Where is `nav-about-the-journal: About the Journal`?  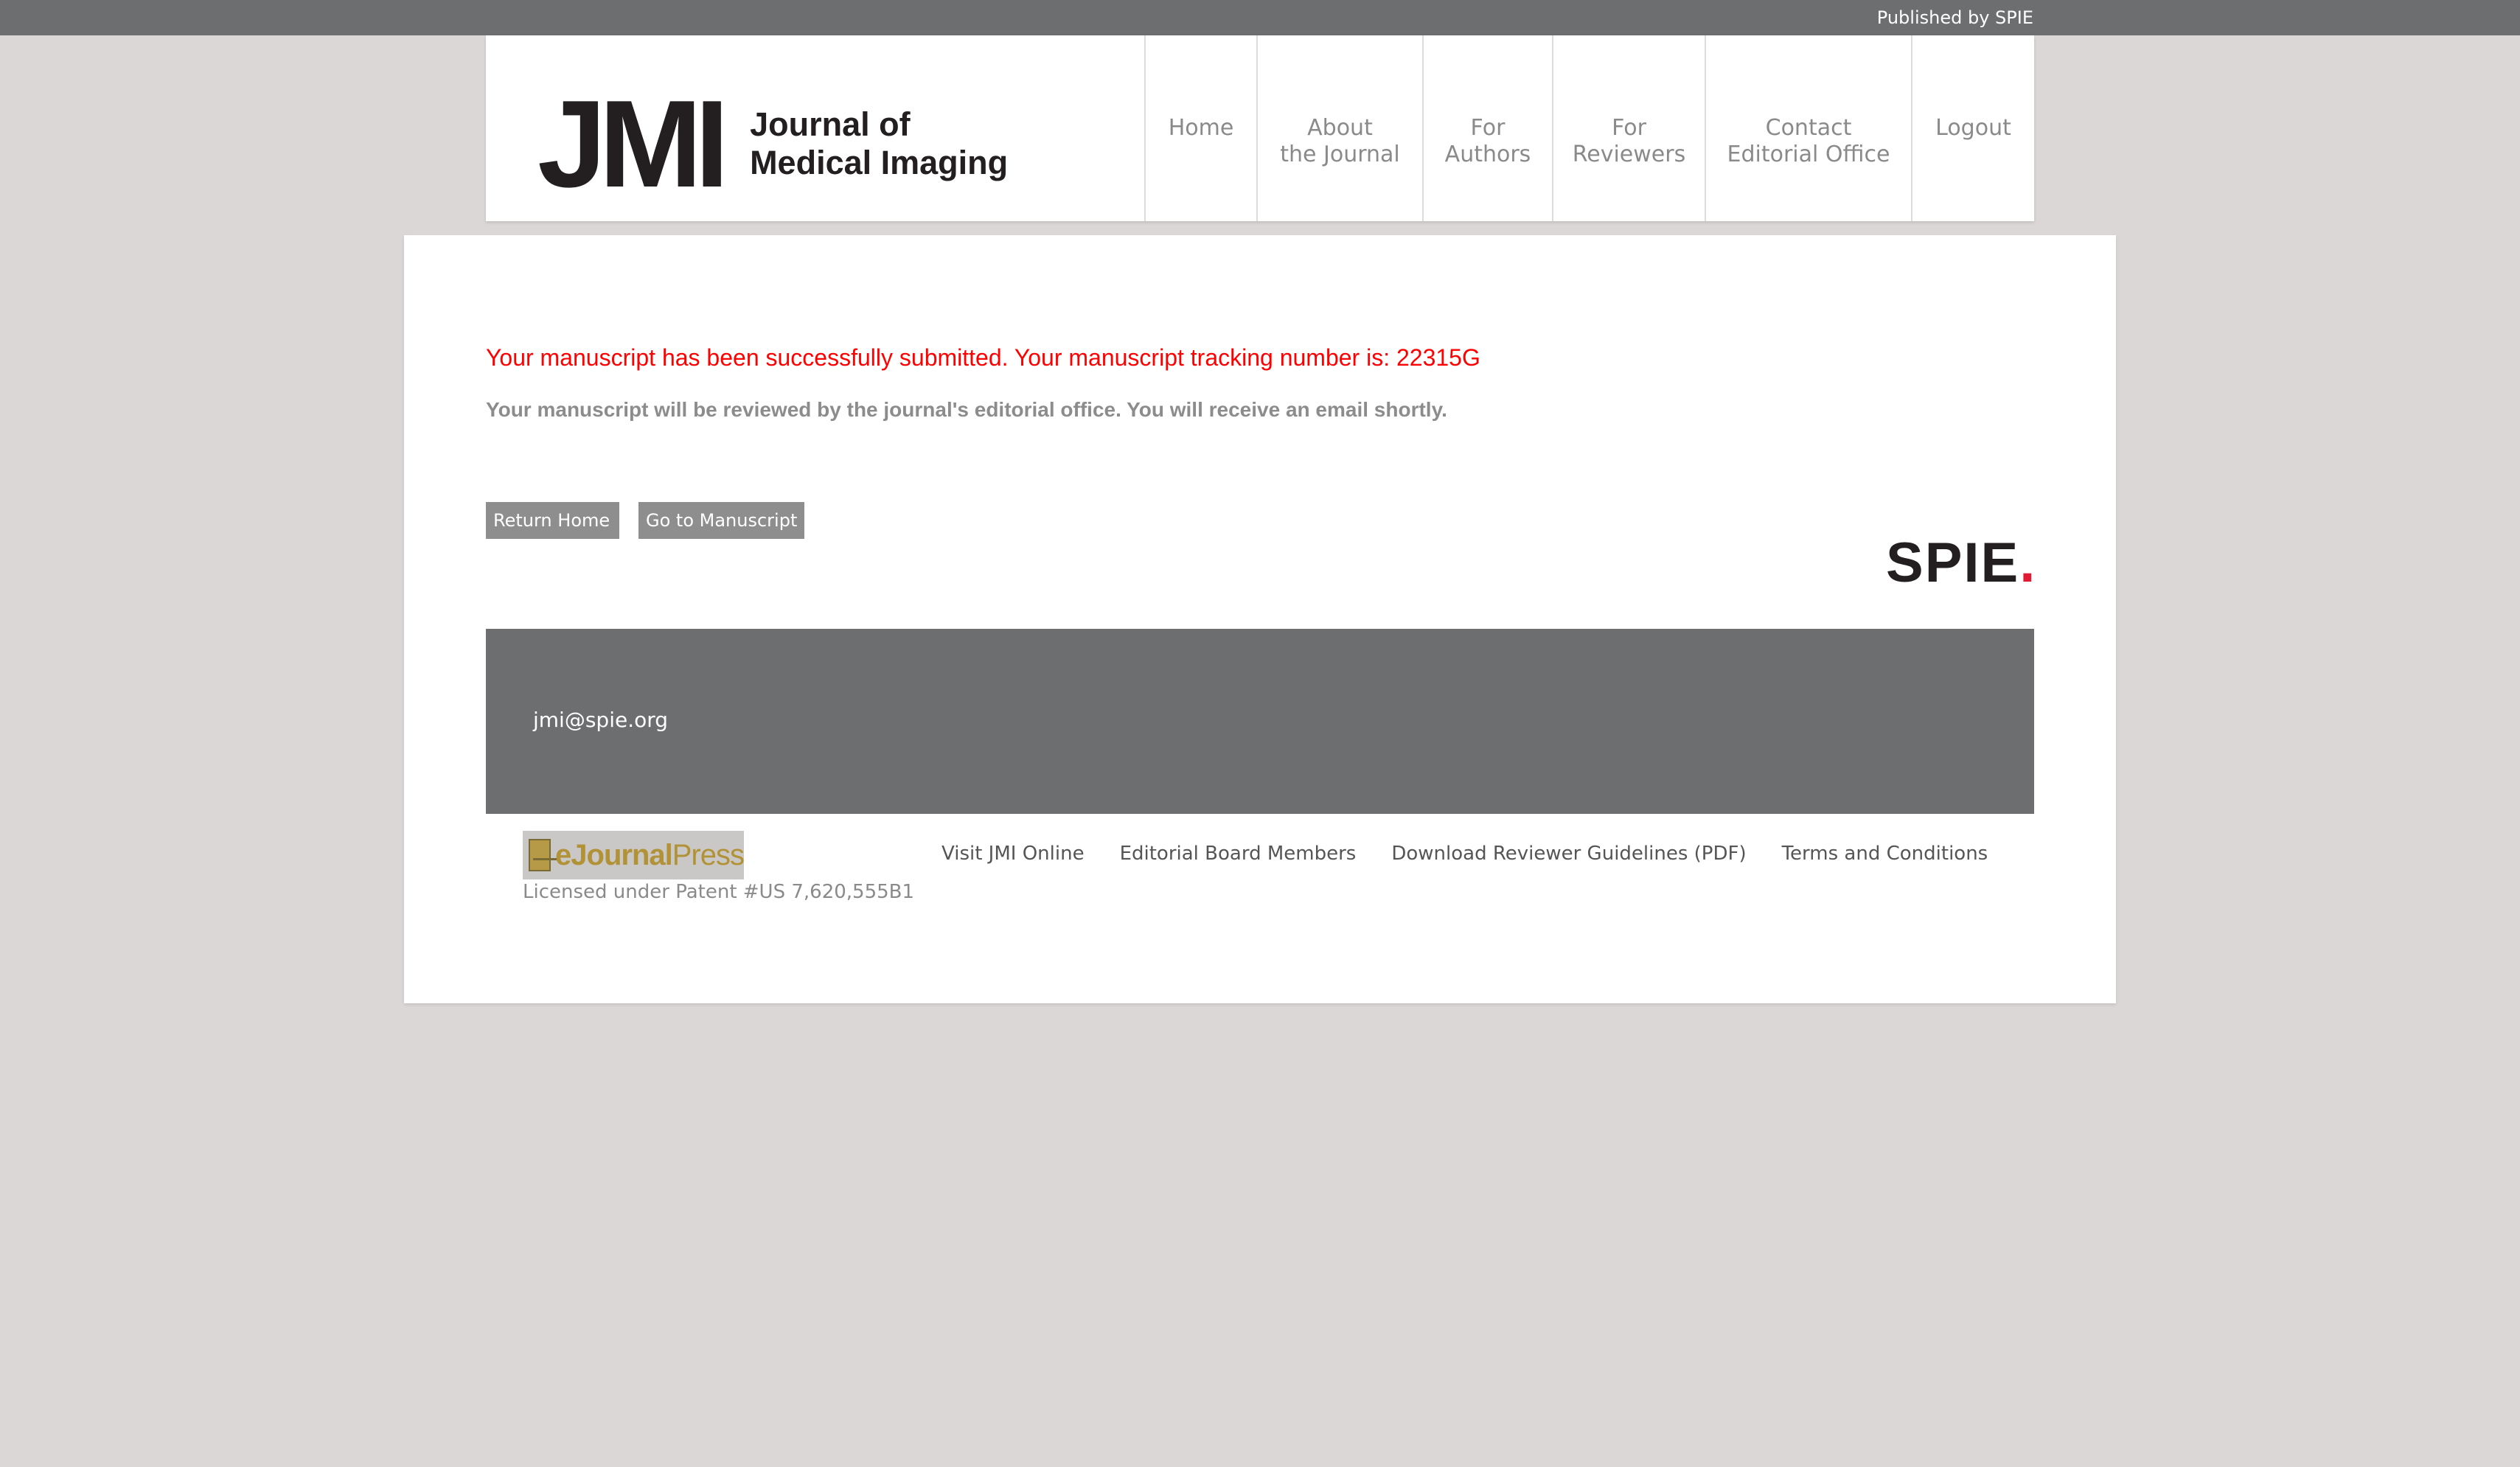 nav-about-the-journal: About the Journal is located at coordinates (1339, 128).